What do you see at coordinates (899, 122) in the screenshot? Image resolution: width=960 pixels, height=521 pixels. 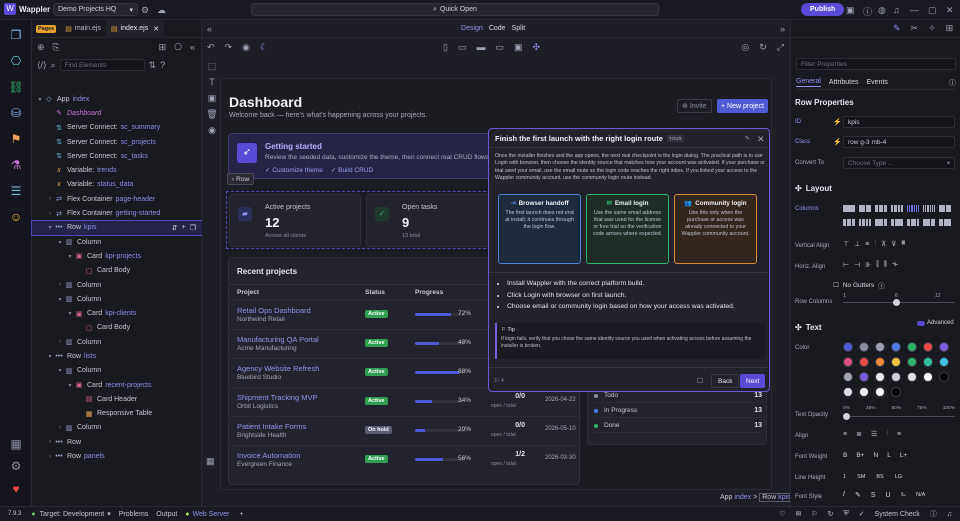 I see `id-input: kpis` at bounding box center [899, 122].